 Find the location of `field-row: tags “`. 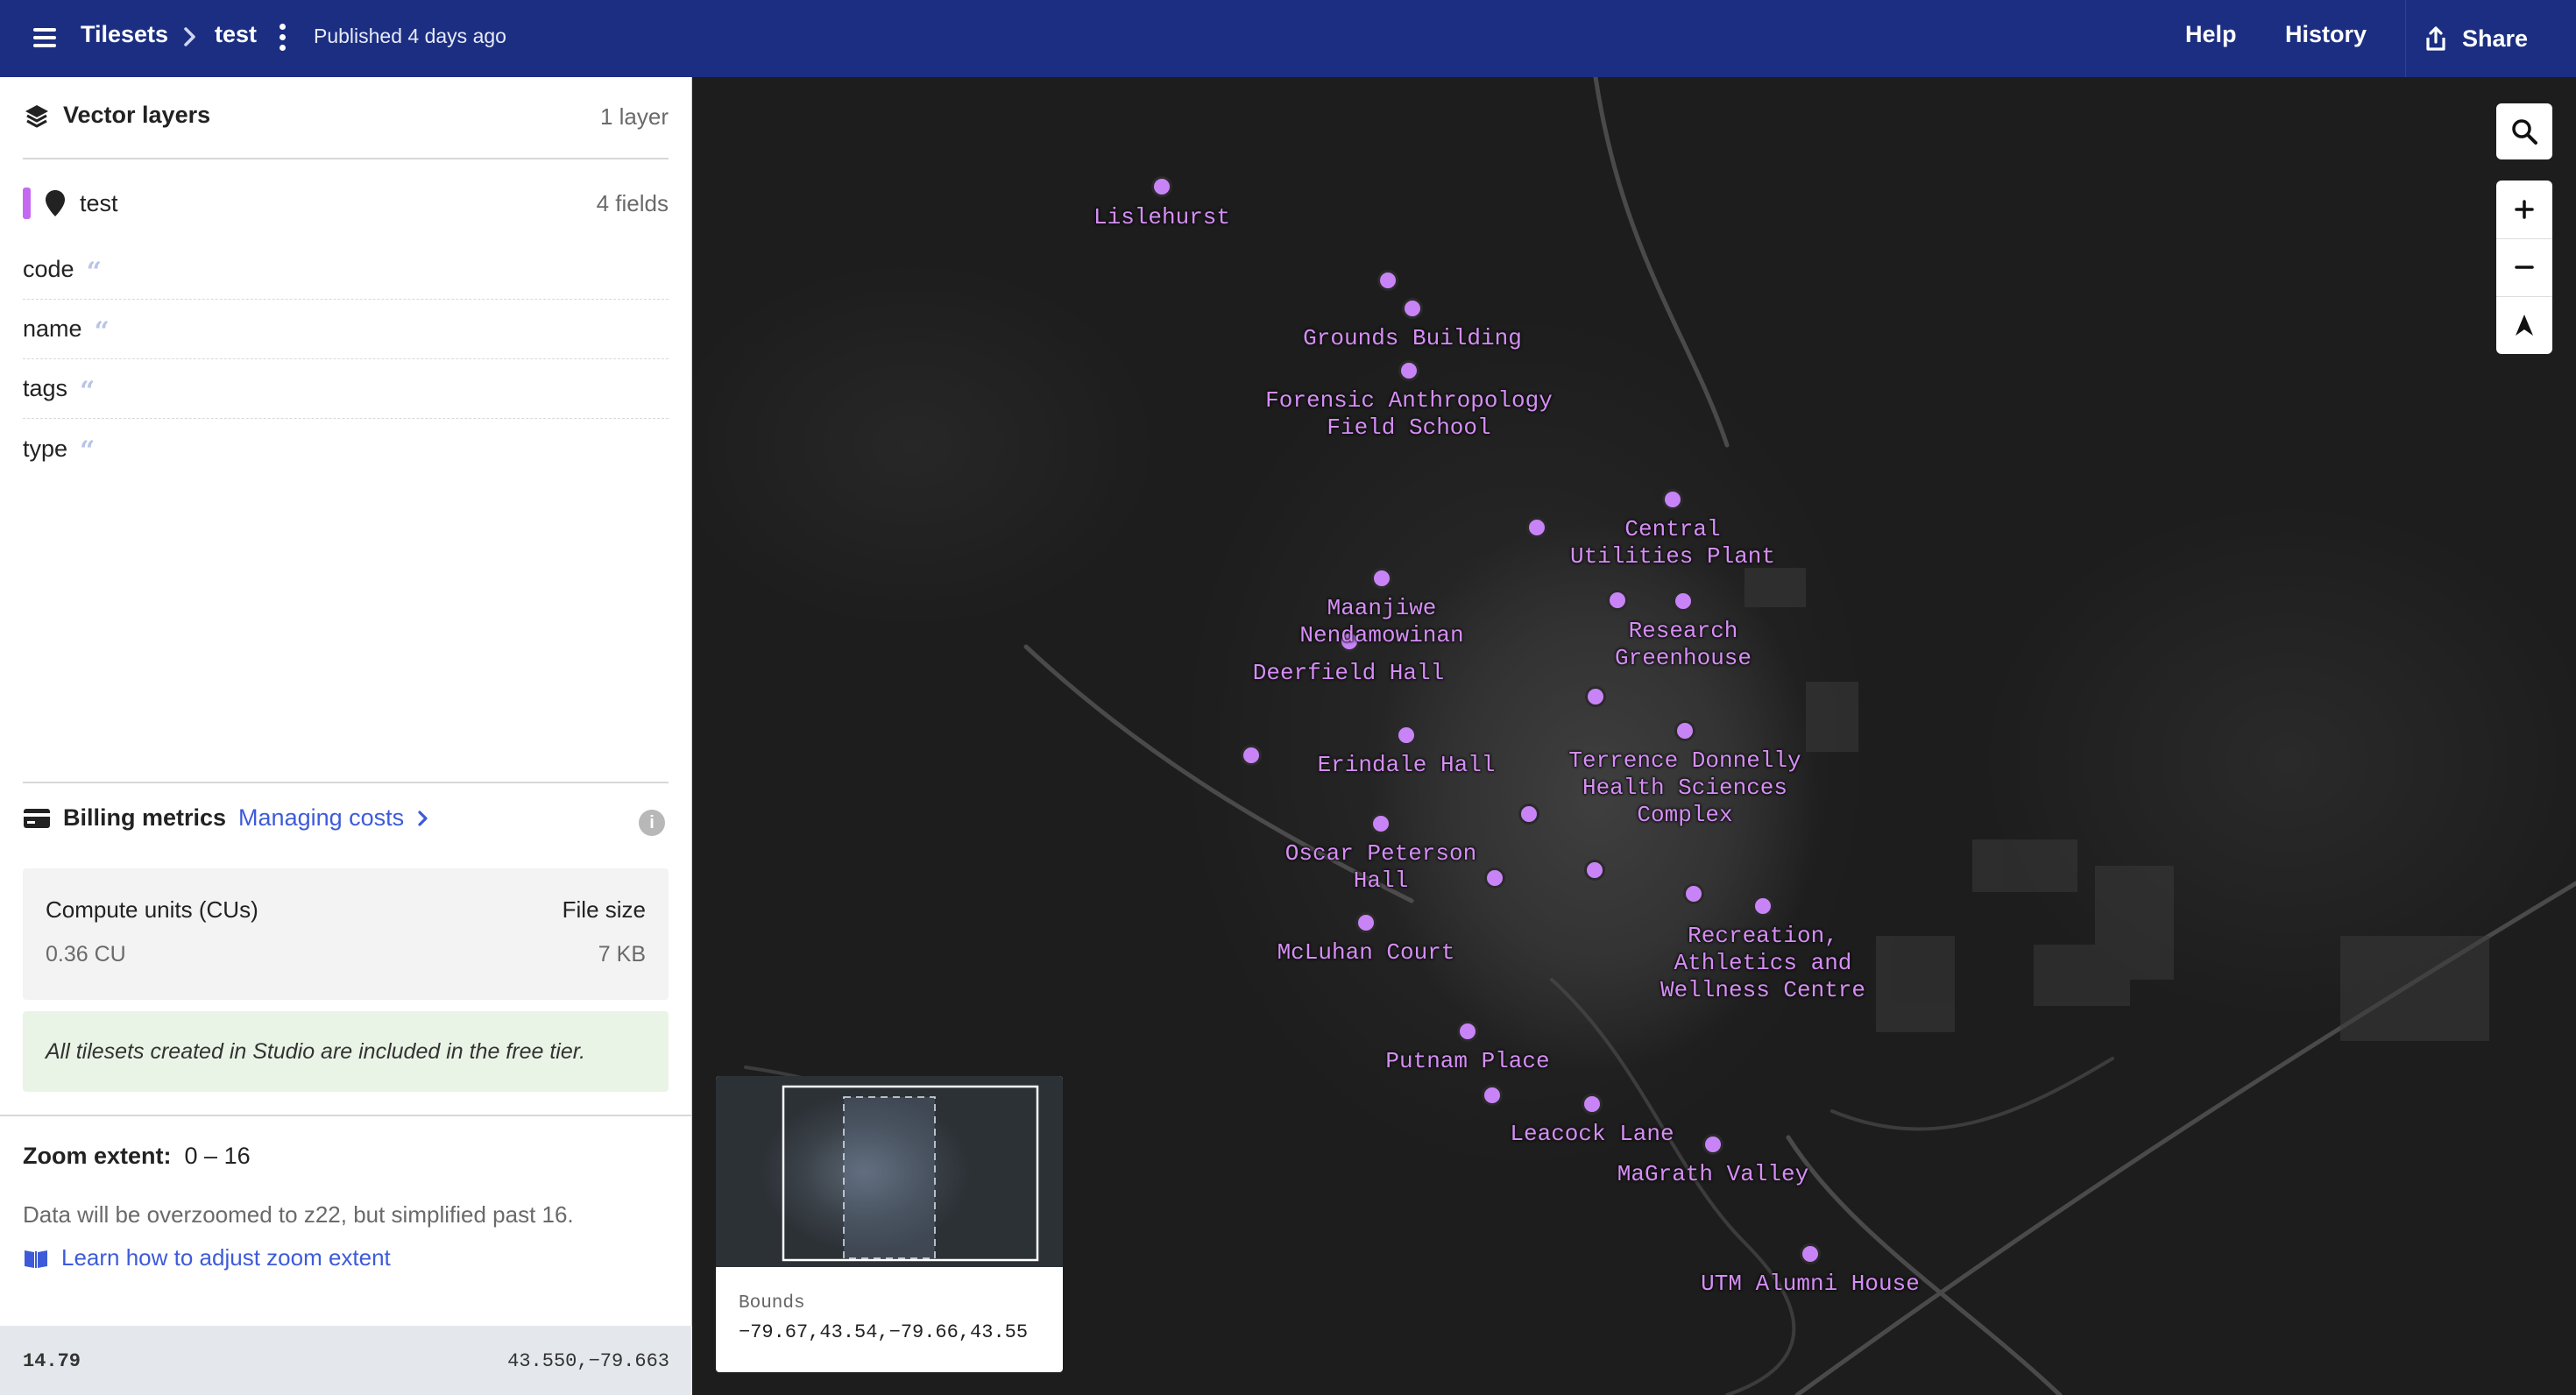

field-row: tags “ is located at coordinates (346, 389).